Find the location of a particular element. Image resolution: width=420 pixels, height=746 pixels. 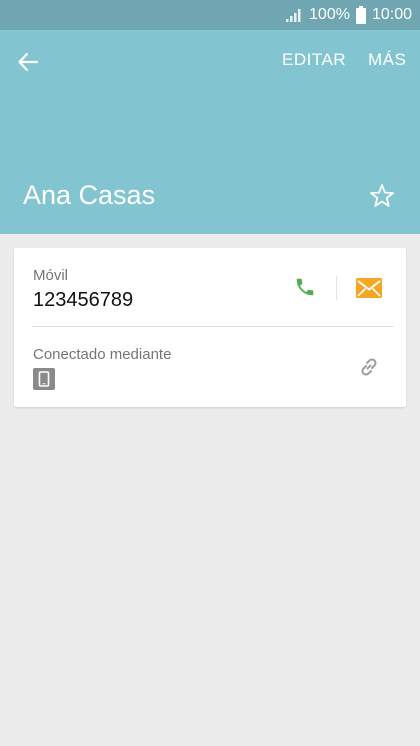

signal-icon is located at coordinates (293, 15).